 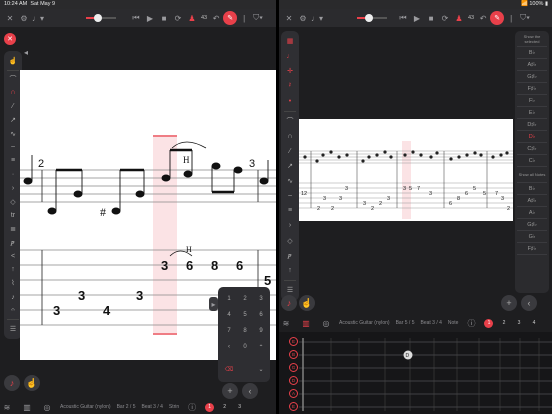 What do you see at coordinates (293, 367) in the screenshot?
I see `string-3-label: G` at bounding box center [293, 367].